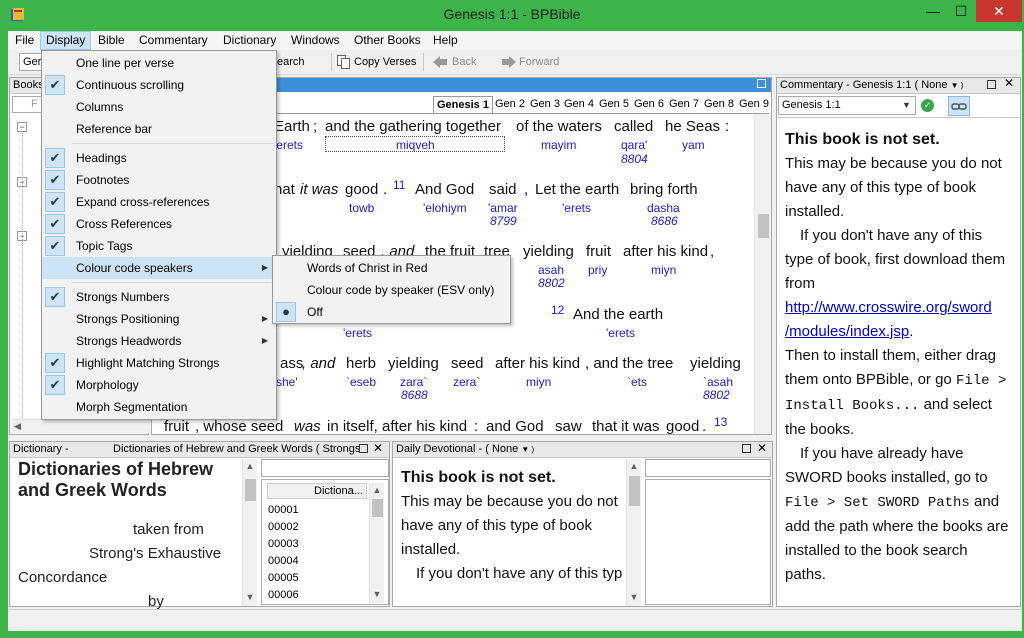 The height and width of the screenshot is (638, 1024). I want to click on word: ass, so click(291, 363).